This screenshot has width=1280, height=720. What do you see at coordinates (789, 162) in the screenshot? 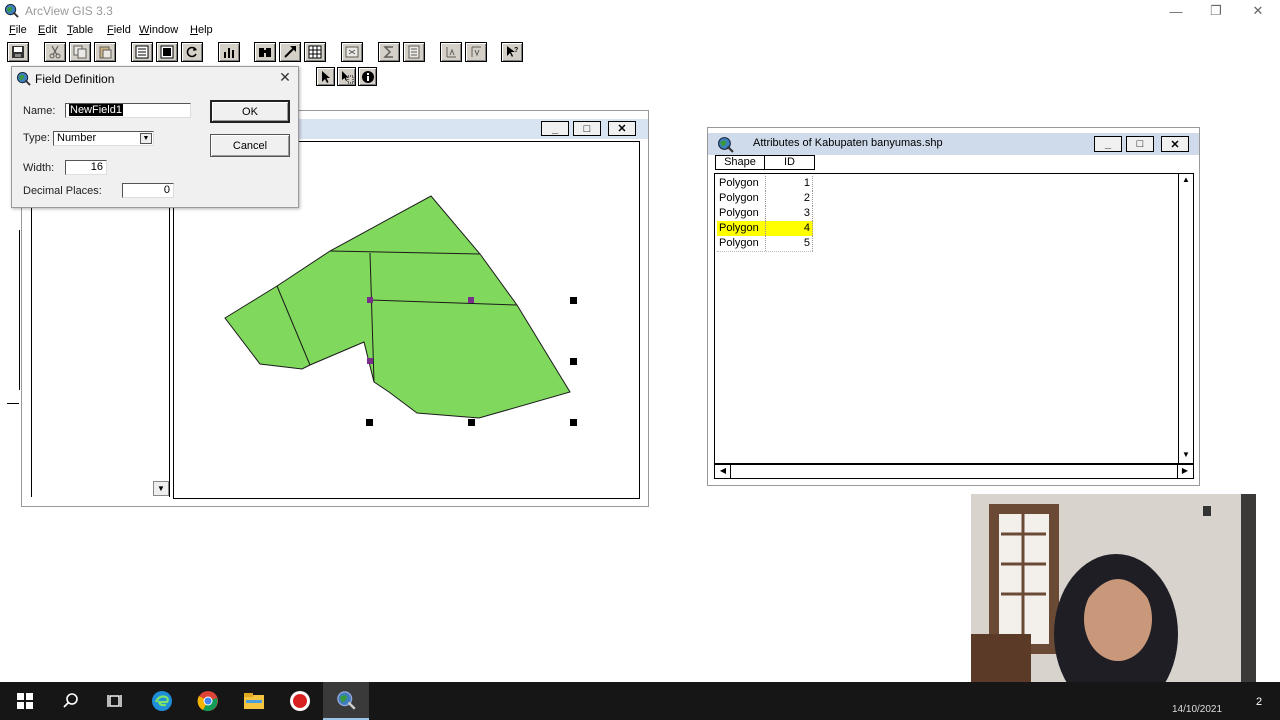
I see `column-header-id: ID` at bounding box center [789, 162].